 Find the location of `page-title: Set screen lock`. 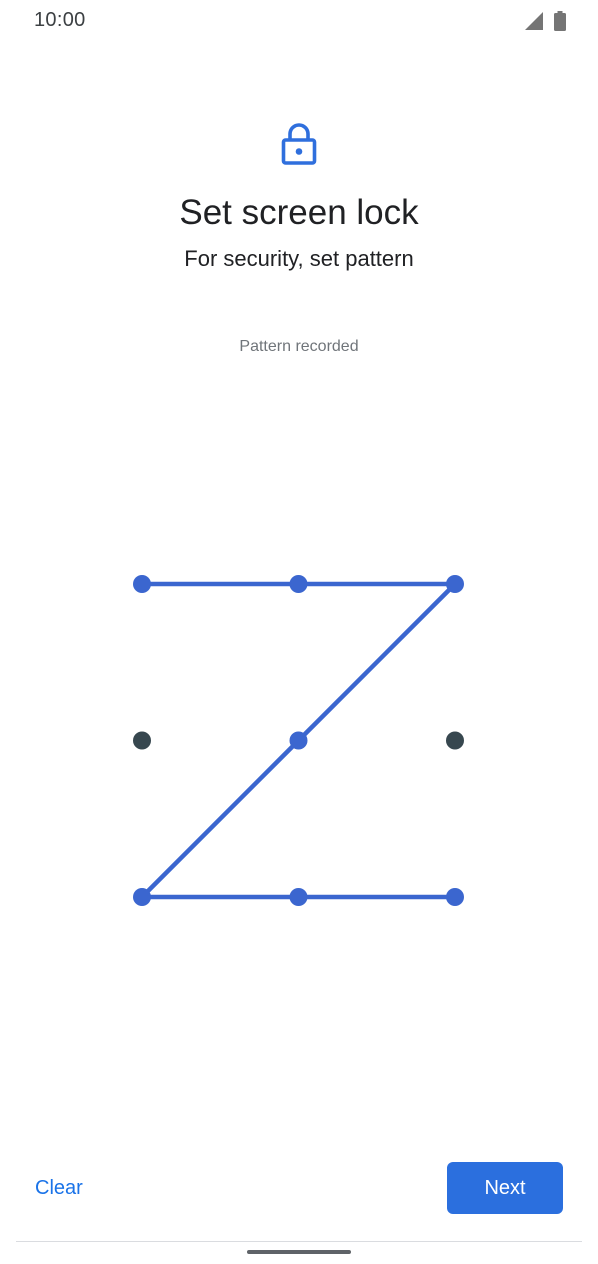

page-title: Set screen lock is located at coordinates (299, 212).